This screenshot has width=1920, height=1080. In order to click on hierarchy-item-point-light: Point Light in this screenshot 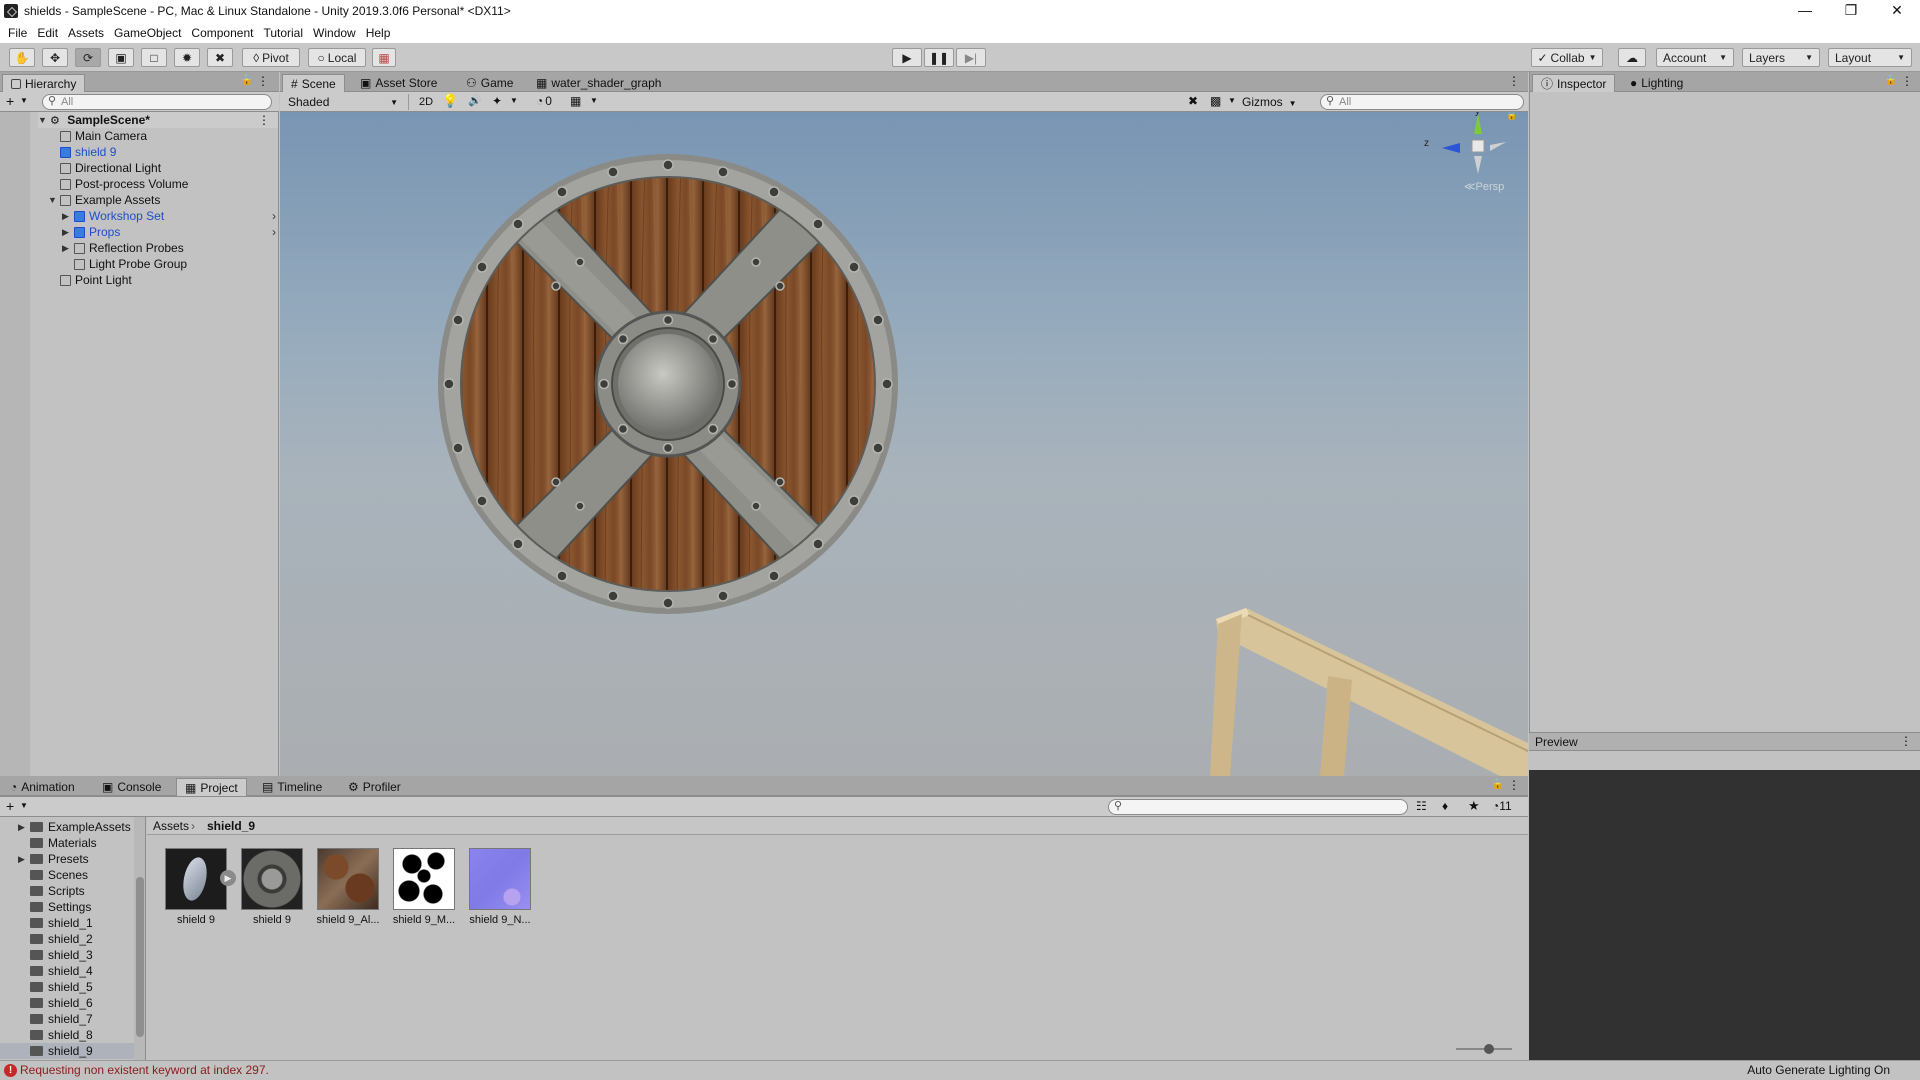, I will do `click(96, 280)`.